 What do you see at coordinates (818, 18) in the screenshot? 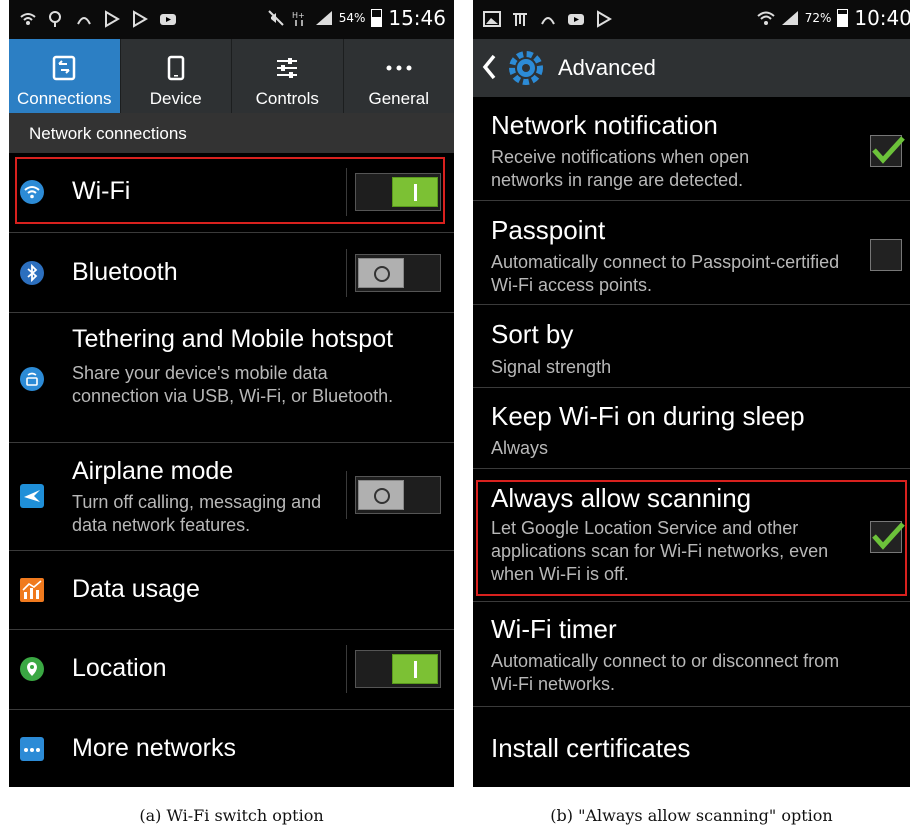
I see `battery-percent: 72%` at bounding box center [818, 18].